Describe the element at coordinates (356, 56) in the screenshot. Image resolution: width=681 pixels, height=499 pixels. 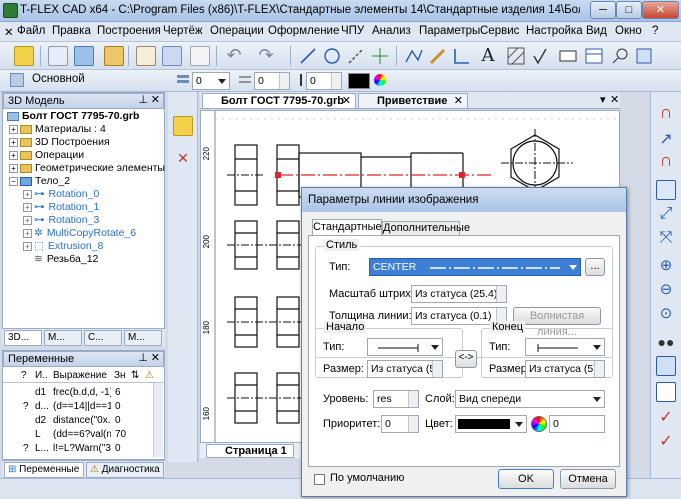
I see `dashed-line-icon` at that location.